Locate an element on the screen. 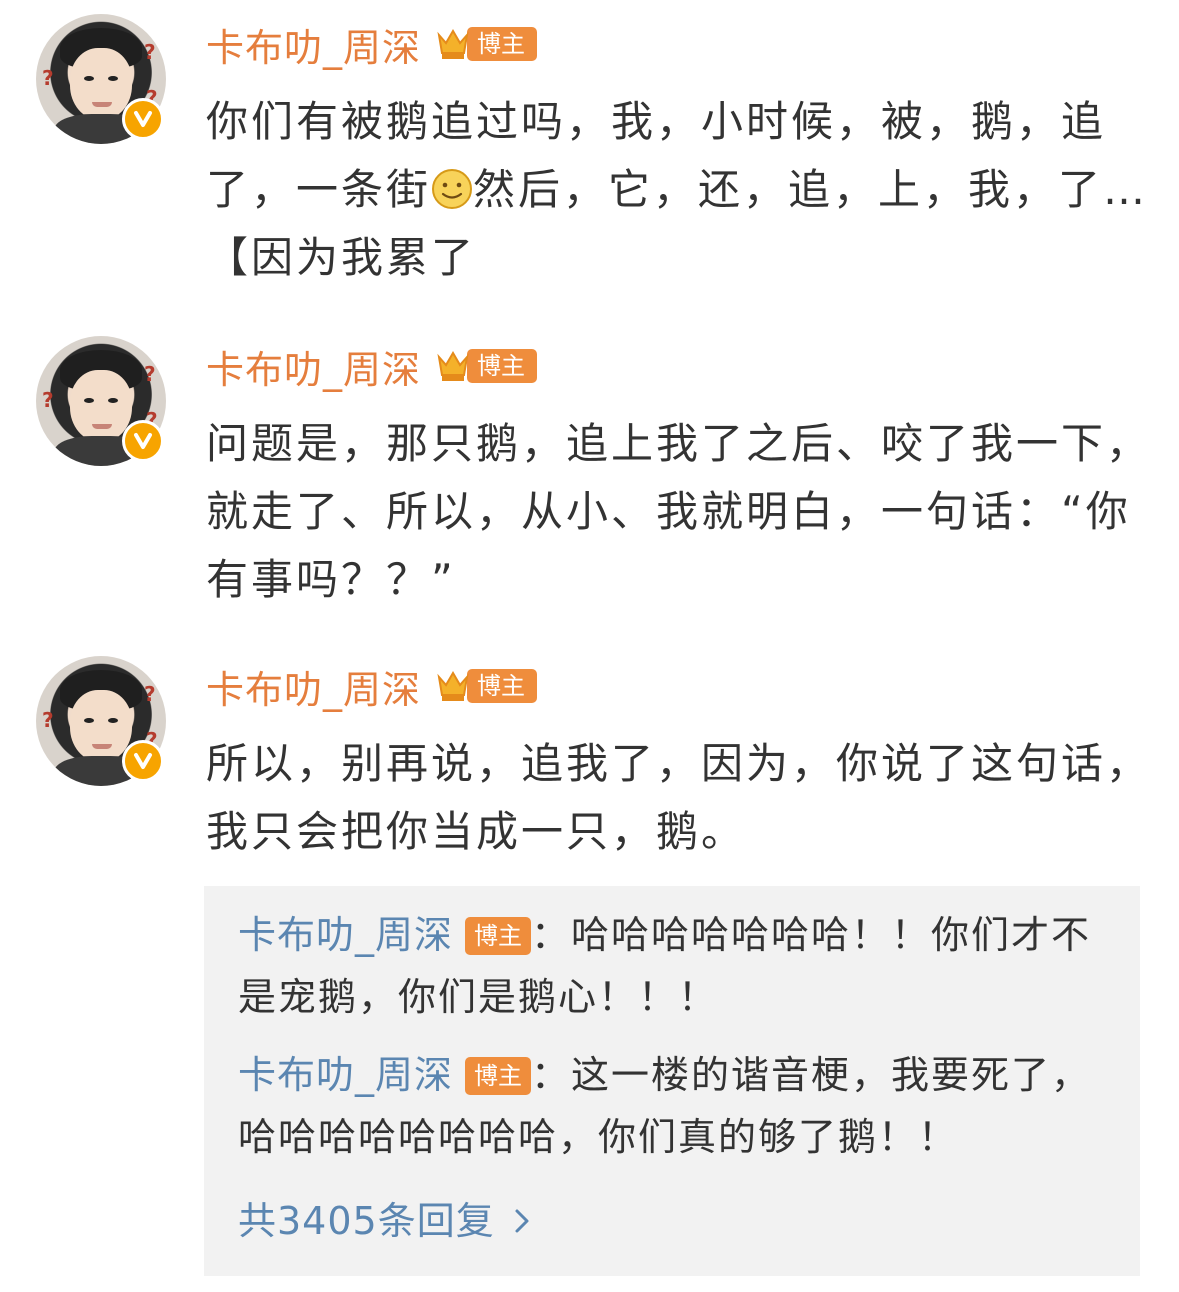 The height and width of the screenshot is (1292, 1179). reply-item: 卡布叻_周深 博主 ：哈哈哈哈哈哈哈！！你们才不是宠鹅，你们是鹅心！！！ is located at coordinates (678, 966).